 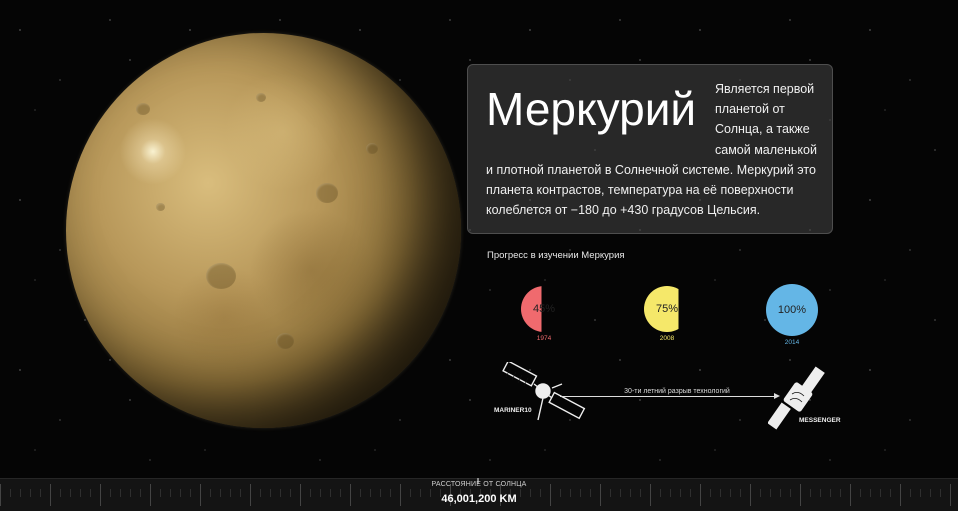 I want to click on progress-year: 1974, so click(x=544, y=338).